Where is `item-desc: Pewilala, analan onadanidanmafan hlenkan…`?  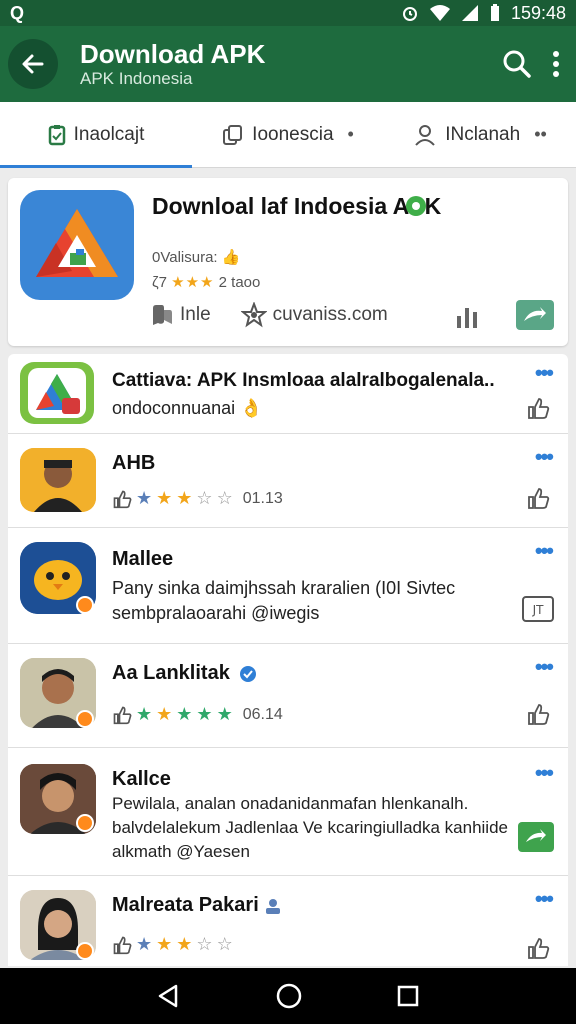 item-desc: Pewilala, analan onadanidanmafan hlenkan… is located at coordinates (310, 827).